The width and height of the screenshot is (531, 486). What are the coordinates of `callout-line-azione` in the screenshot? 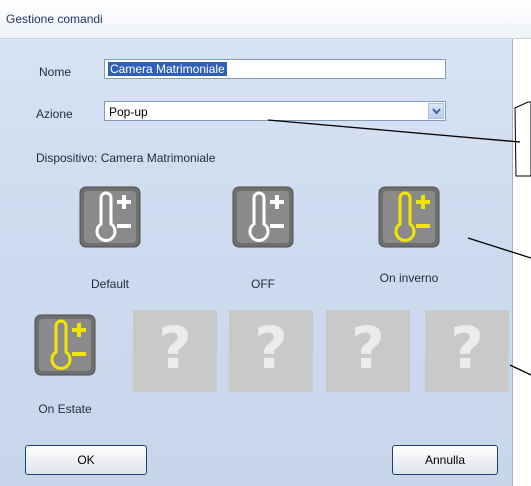 It's located at (394, 131).